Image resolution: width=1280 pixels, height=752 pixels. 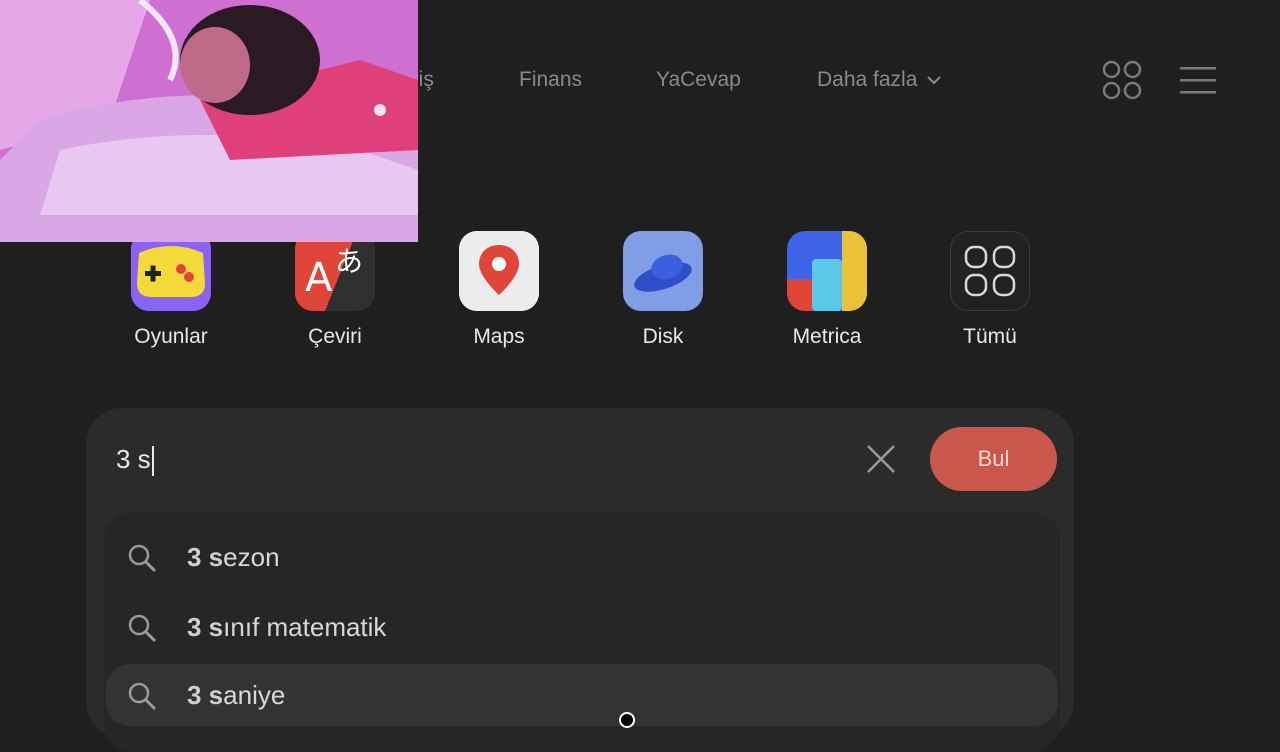 I want to click on service-disk: Disk, so click(x=663, y=290).